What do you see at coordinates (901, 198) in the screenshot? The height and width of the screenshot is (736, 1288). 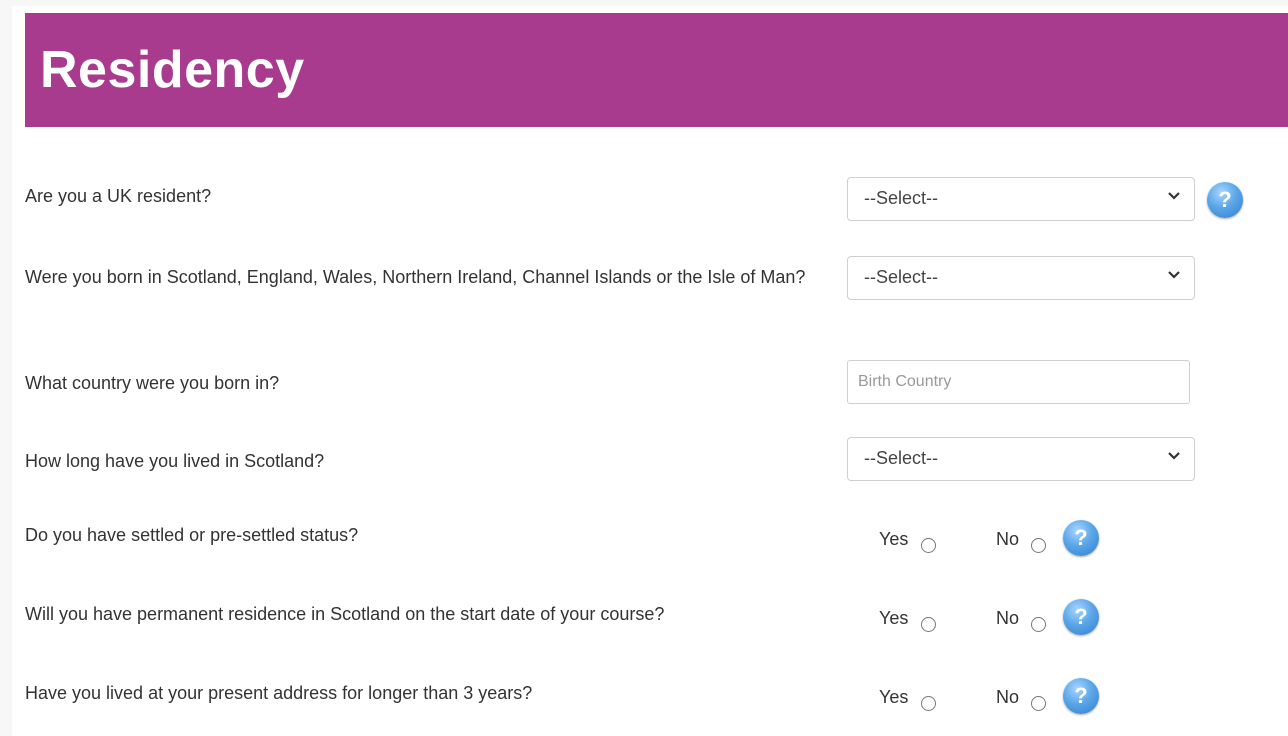 I see `uk-resident-select-value: --Select--` at bounding box center [901, 198].